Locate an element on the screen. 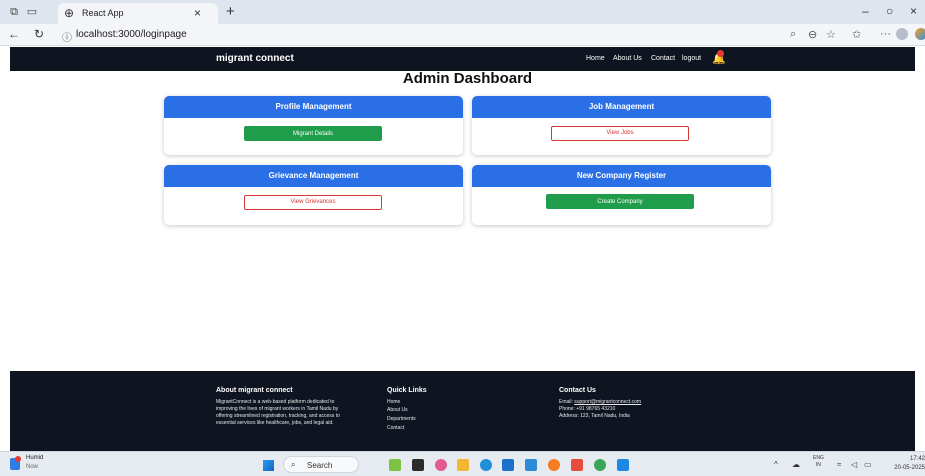 This screenshot has height=476, width=925. clock-date: 20-05-2025 is located at coordinates (909, 468).